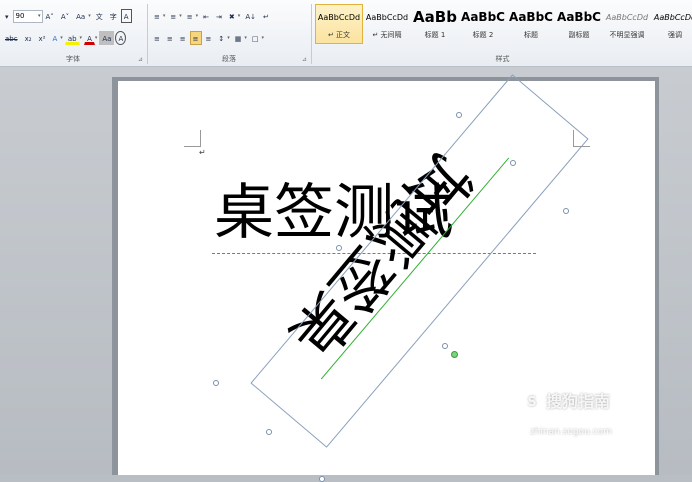  Describe the element at coordinates (387, 24) in the screenshot. I see `style-no-spacing: AaBbCcDd ↵ 无间隔` at that location.